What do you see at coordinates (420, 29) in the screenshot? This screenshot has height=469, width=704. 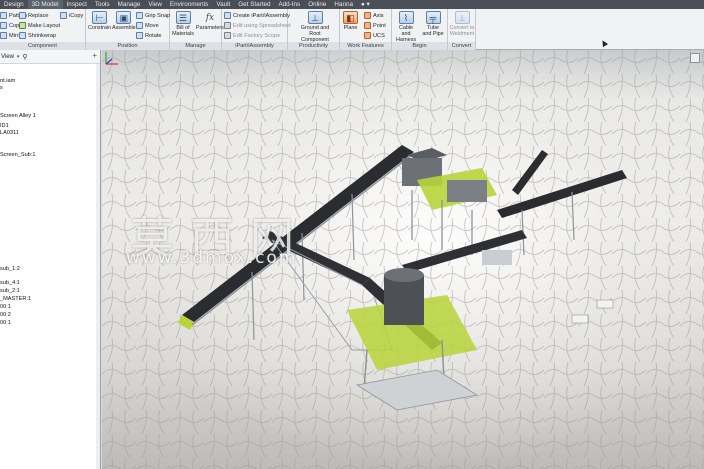 I see `panel-begin: ⌇ Cable and Harness ╤ Tube and Pipe Begin` at bounding box center [420, 29].